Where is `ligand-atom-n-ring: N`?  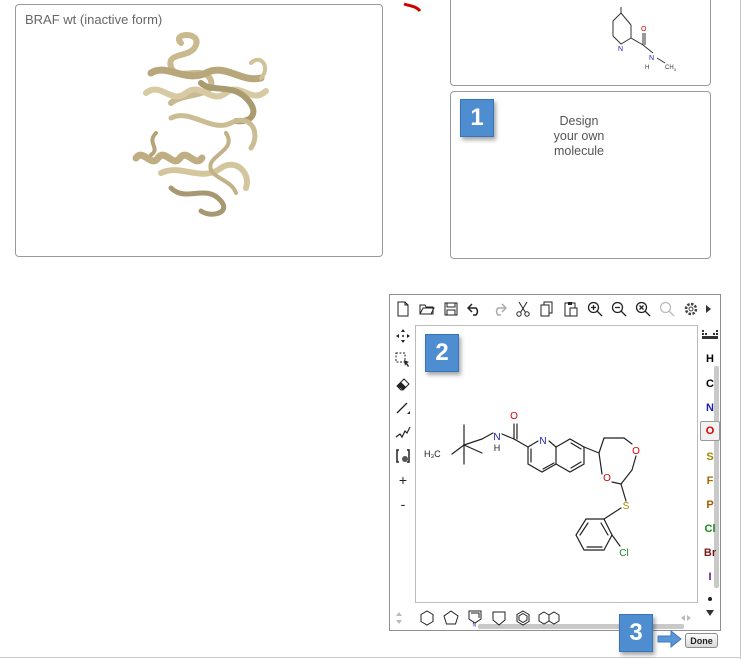
ligand-atom-n-ring: N is located at coordinates (620, 49).